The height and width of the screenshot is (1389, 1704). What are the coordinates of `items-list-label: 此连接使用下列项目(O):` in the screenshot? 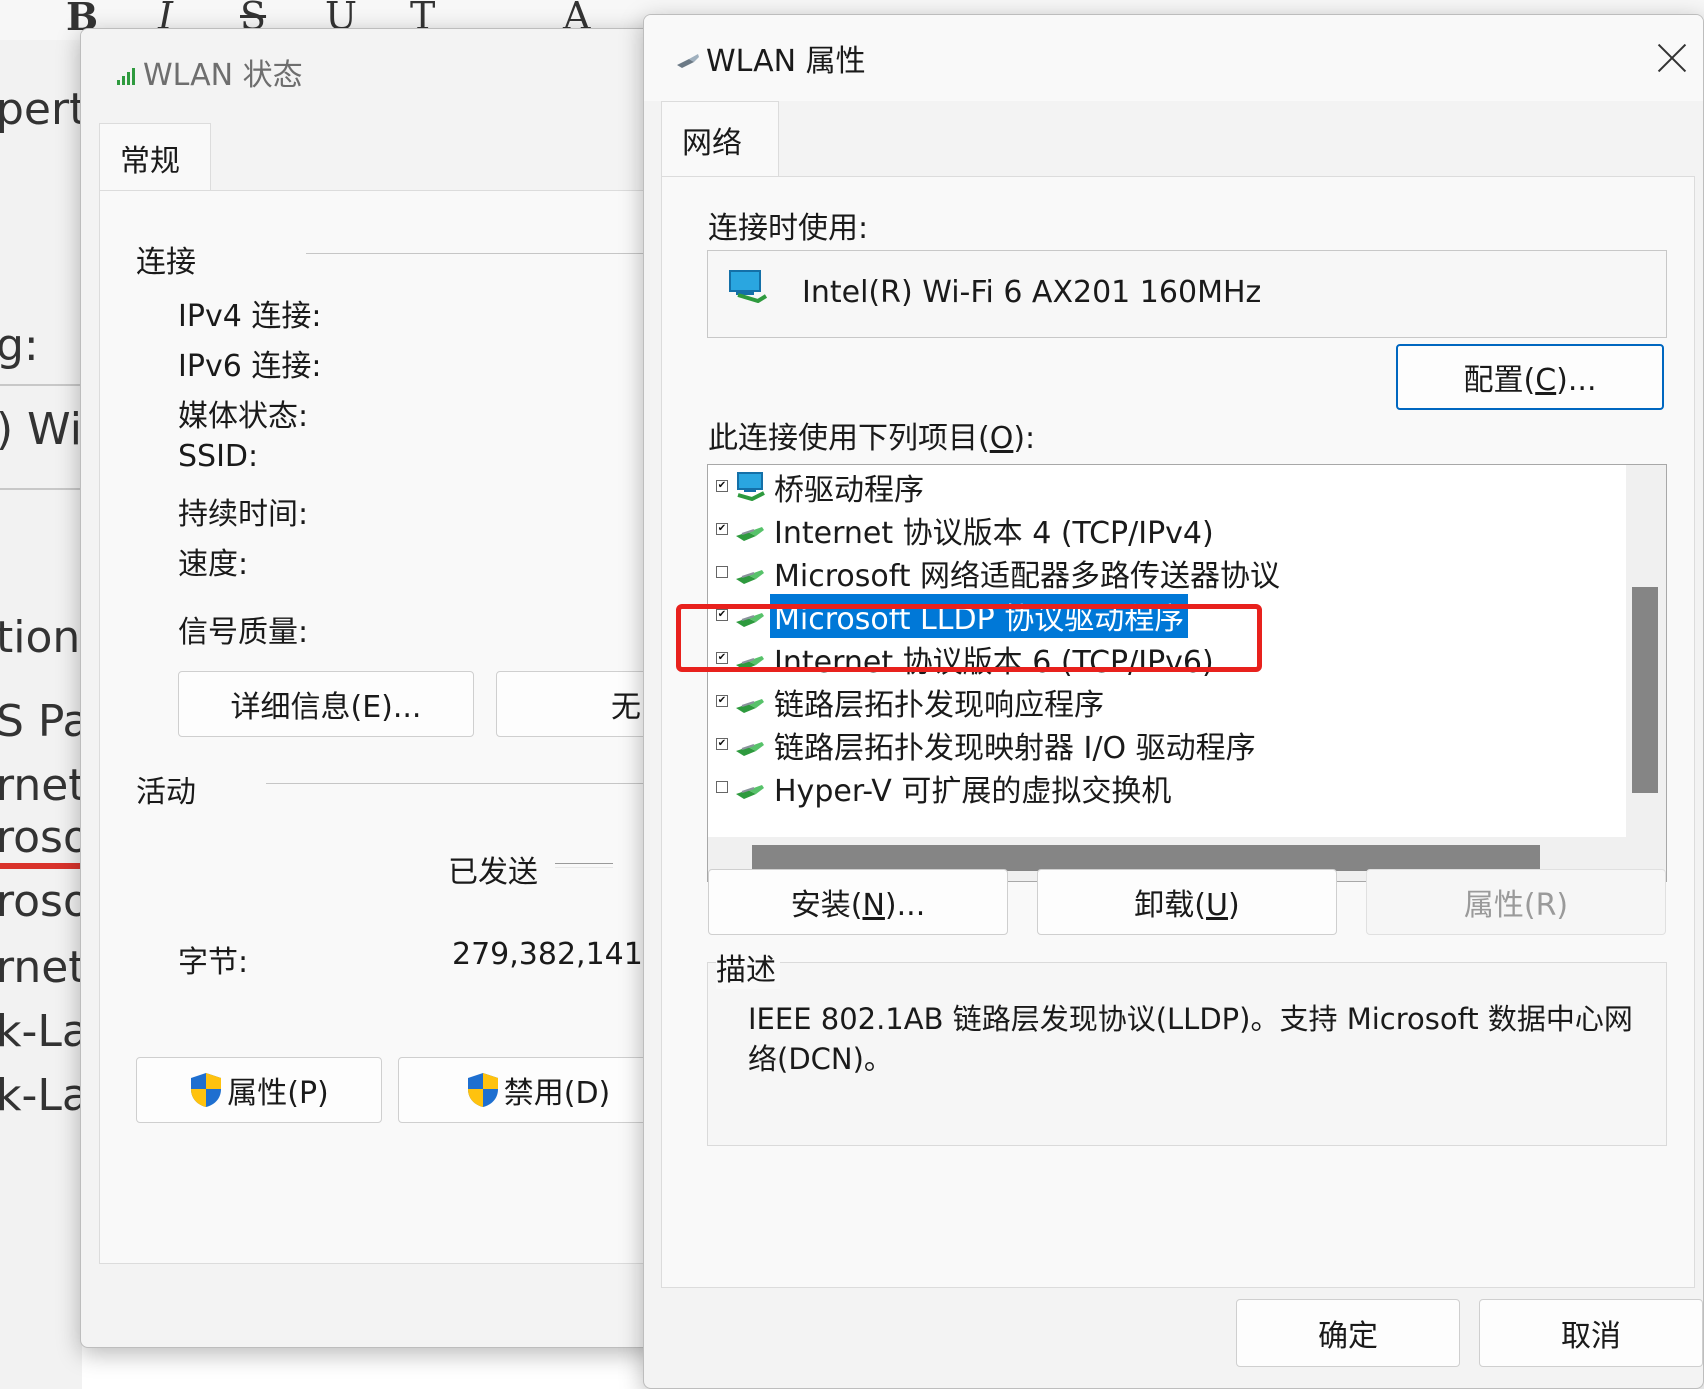 It's located at (872, 438).